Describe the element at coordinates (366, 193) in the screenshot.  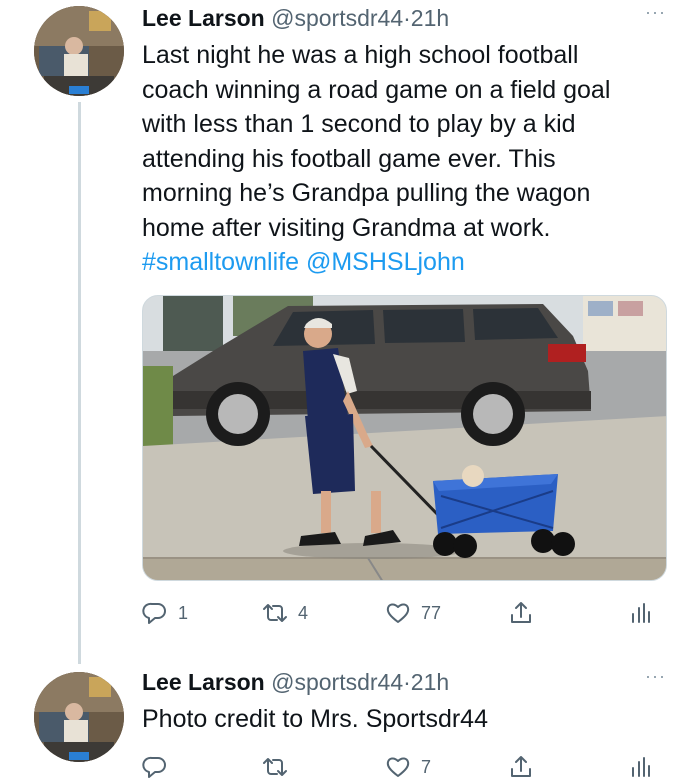
I see `text-line: morning he’s Grandpa pulling the wagon` at that location.